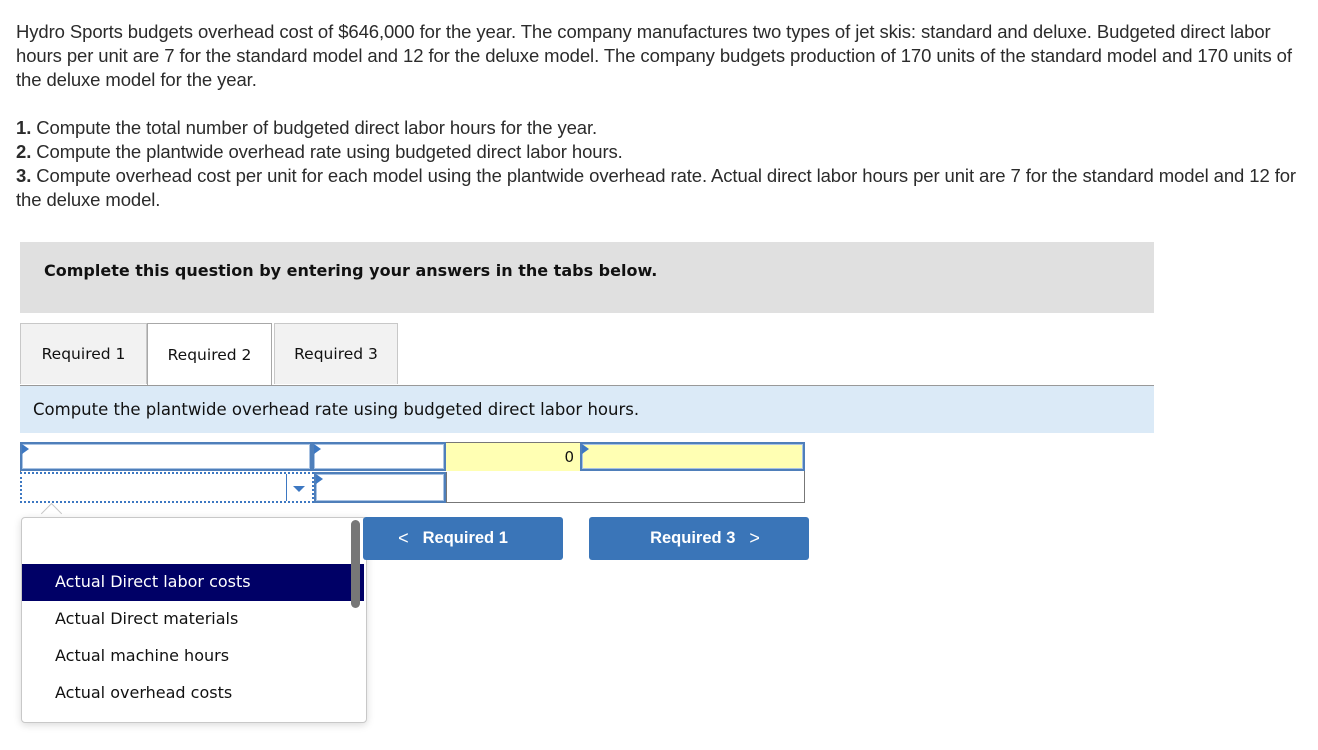 This screenshot has height=750, width=1318. Describe the element at coordinates (403, 538) in the screenshot. I see `chevron-left-icon: <` at that location.